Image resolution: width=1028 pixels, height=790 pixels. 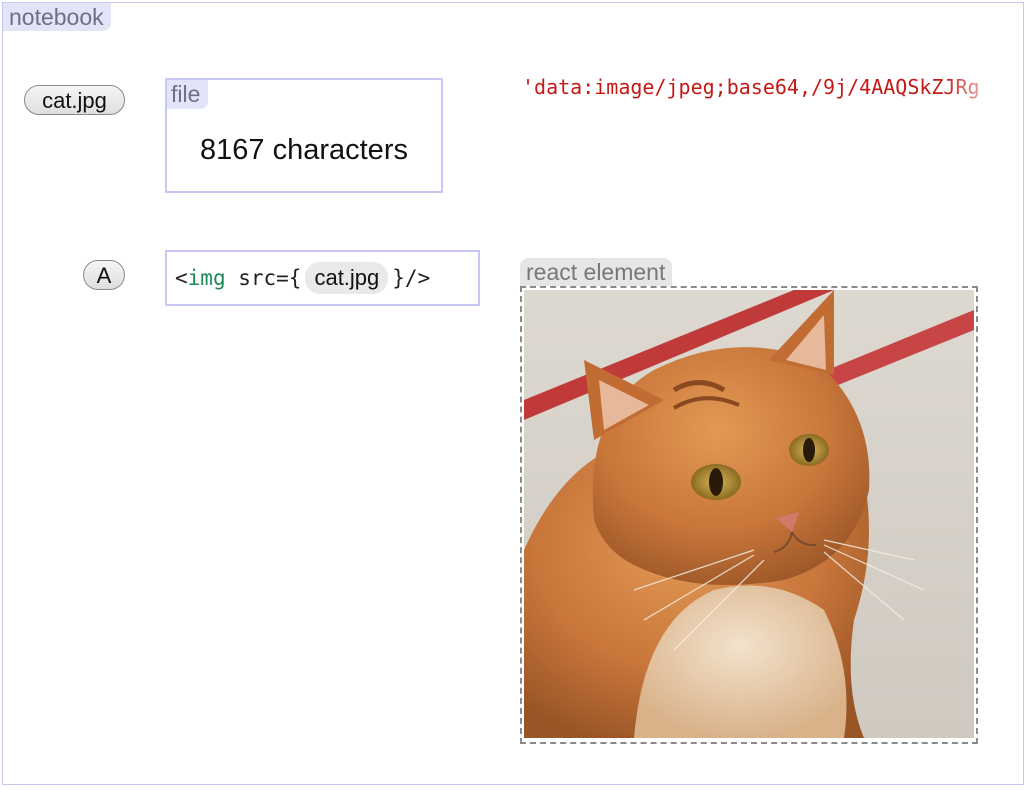 I want to click on cat-jpg-reference-chip: cat.jpg, so click(x=347, y=278).